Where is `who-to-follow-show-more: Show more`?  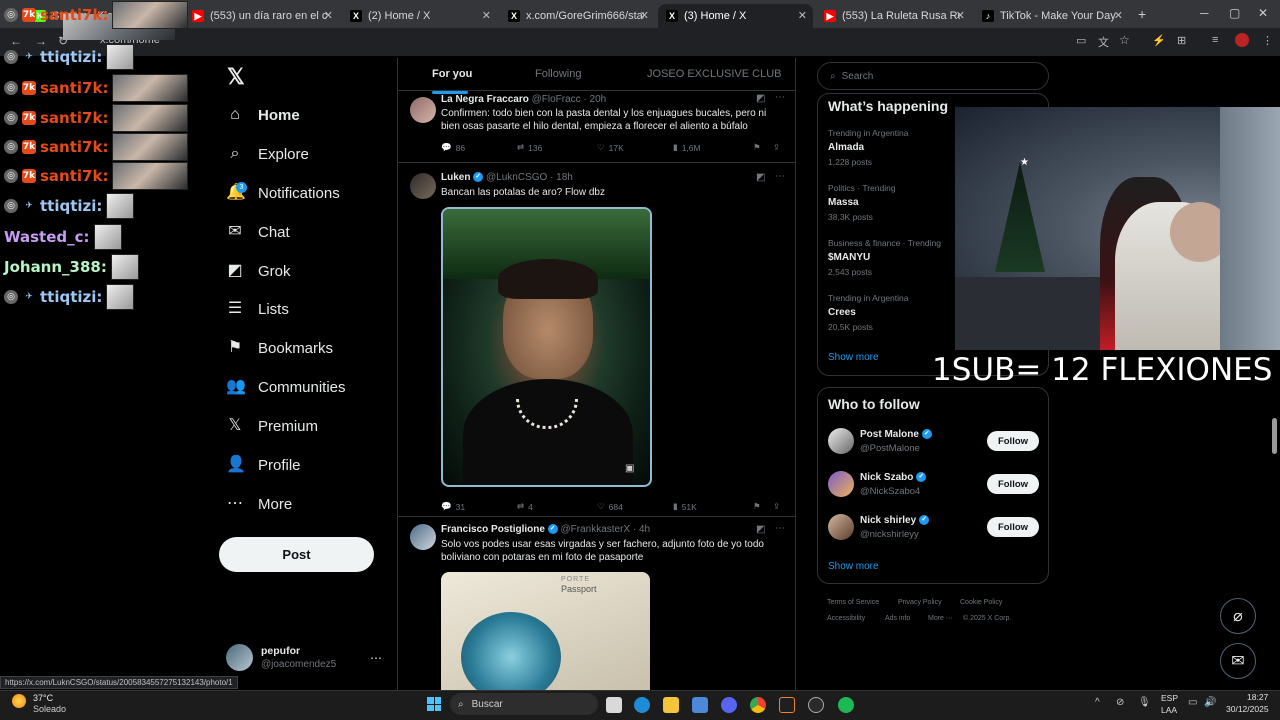
who-to-follow-show-more: Show more is located at coordinates (853, 566).